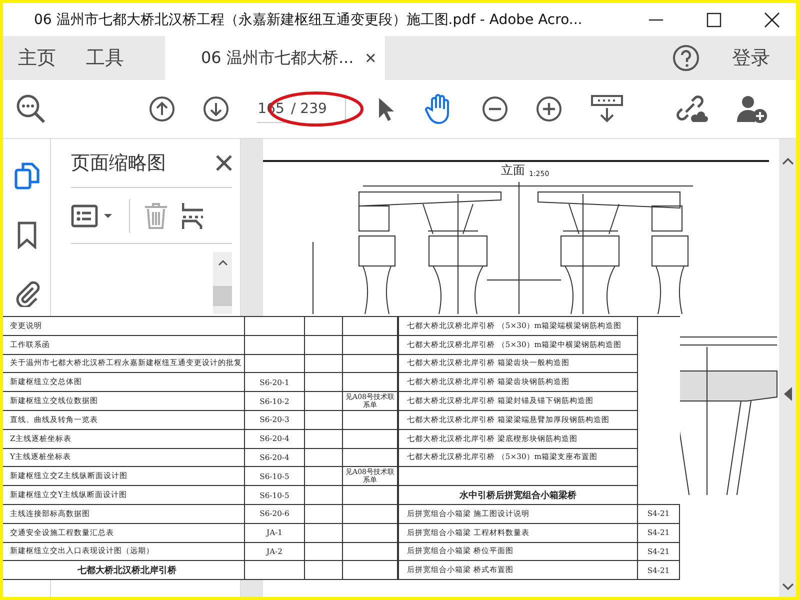 This screenshot has height=600, width=800. I want to click on bookmark-icon, so click(26, 235).